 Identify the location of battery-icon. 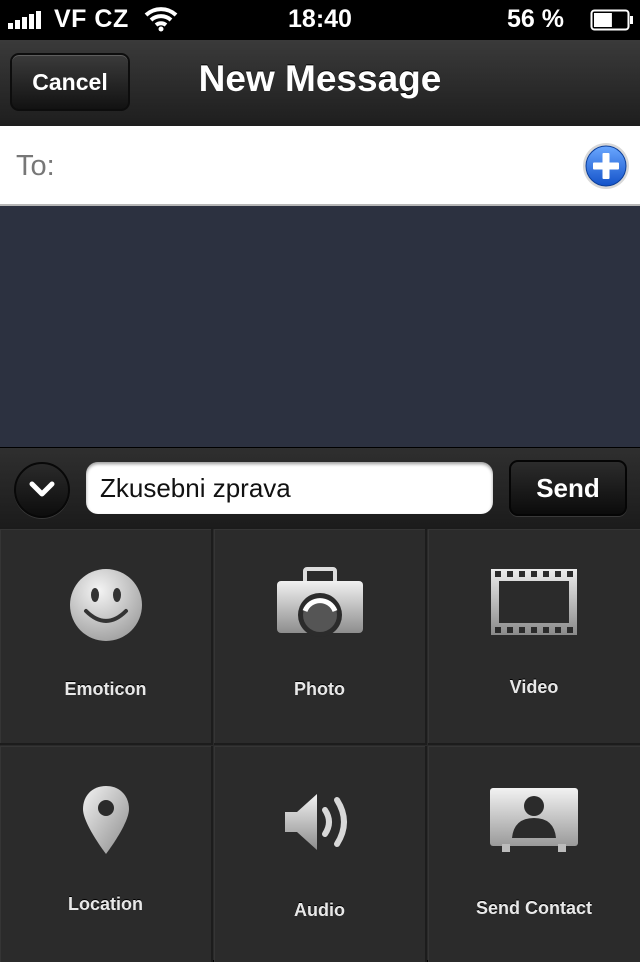
(611, 20).